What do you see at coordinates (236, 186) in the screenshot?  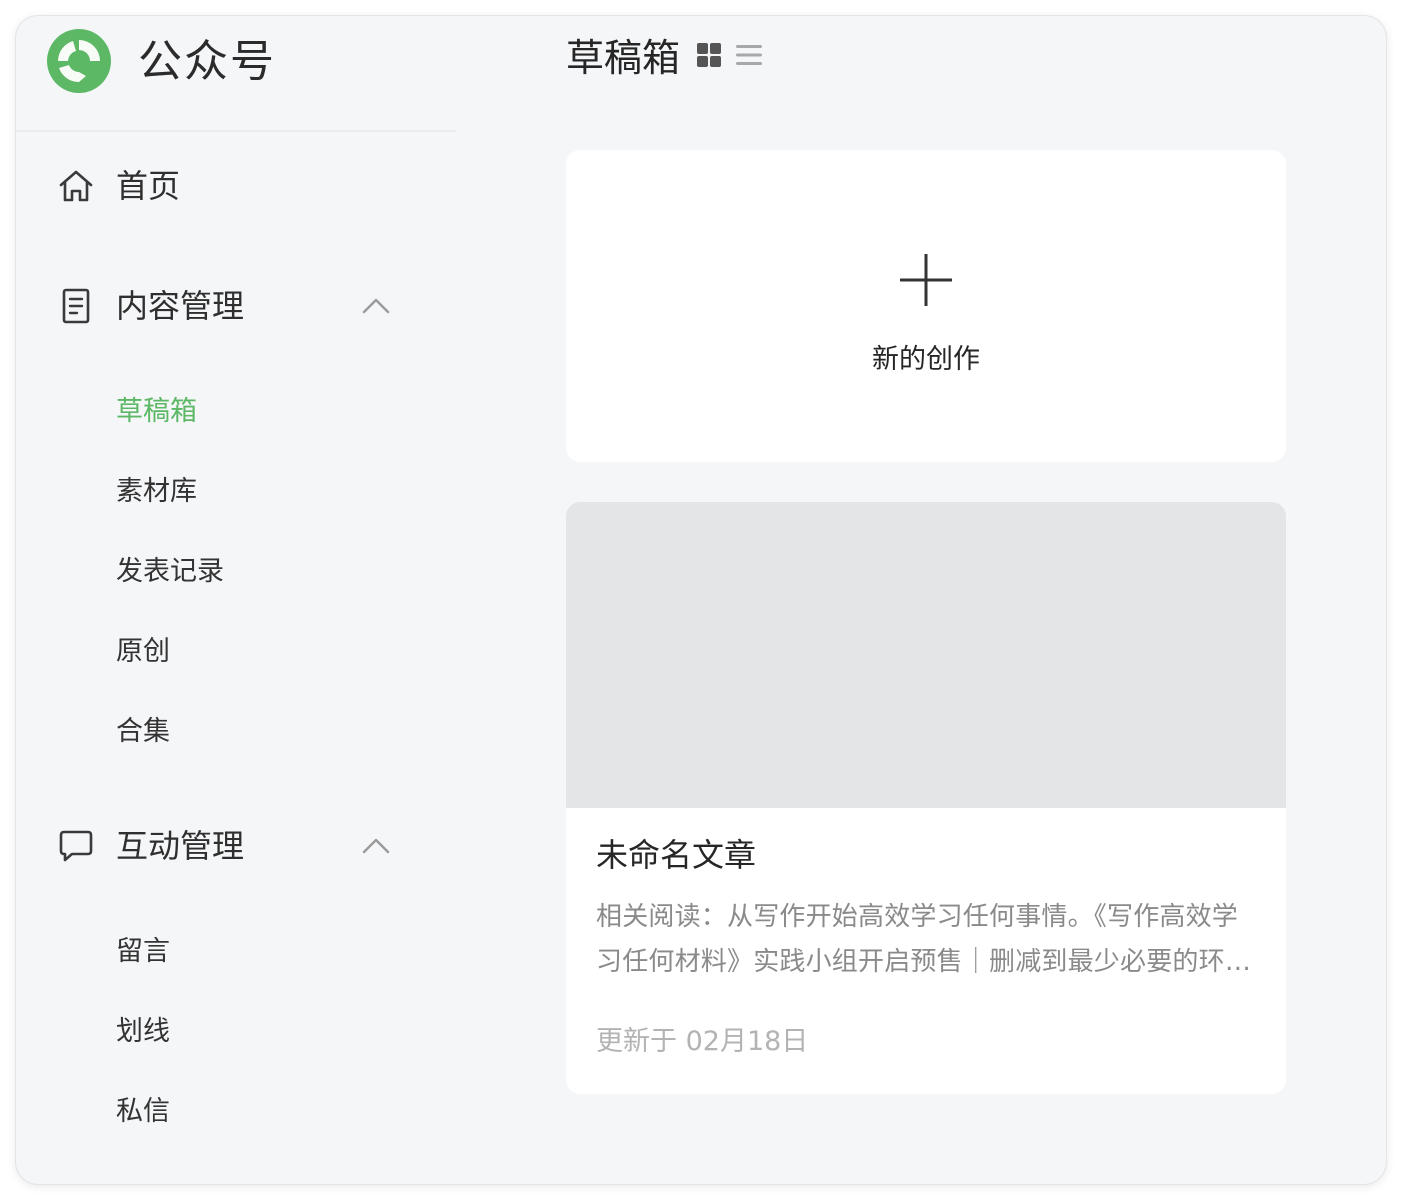 I see `sidebar-item-home: 首页` at bounding box center [236, 186].